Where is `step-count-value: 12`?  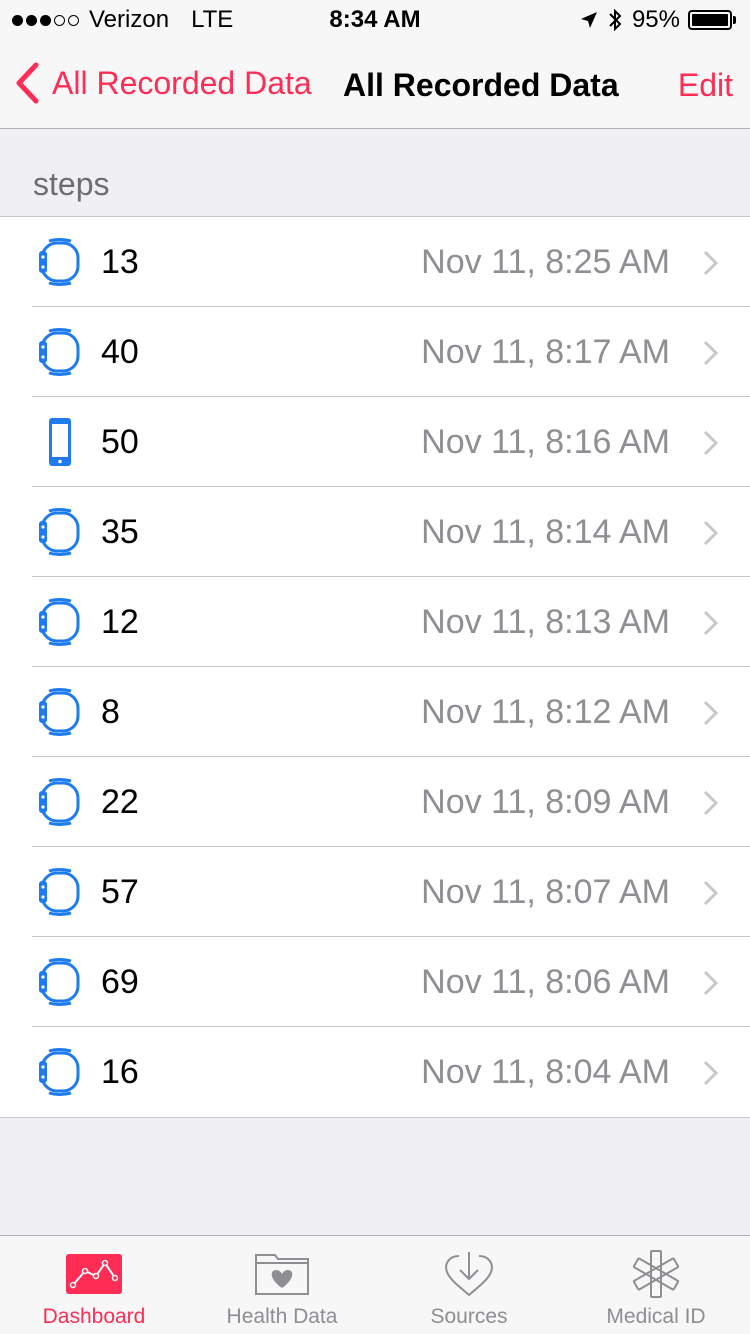
step-count-value: 12 is located at coordinates (120, 622).